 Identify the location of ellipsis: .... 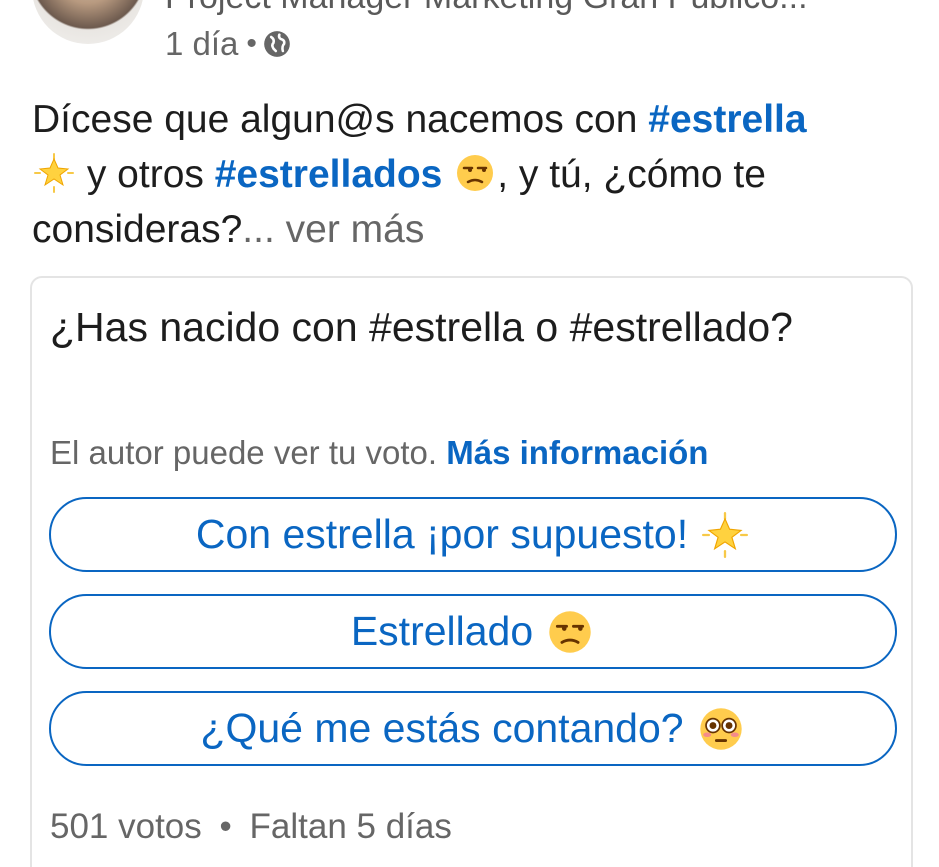
(258, 229).